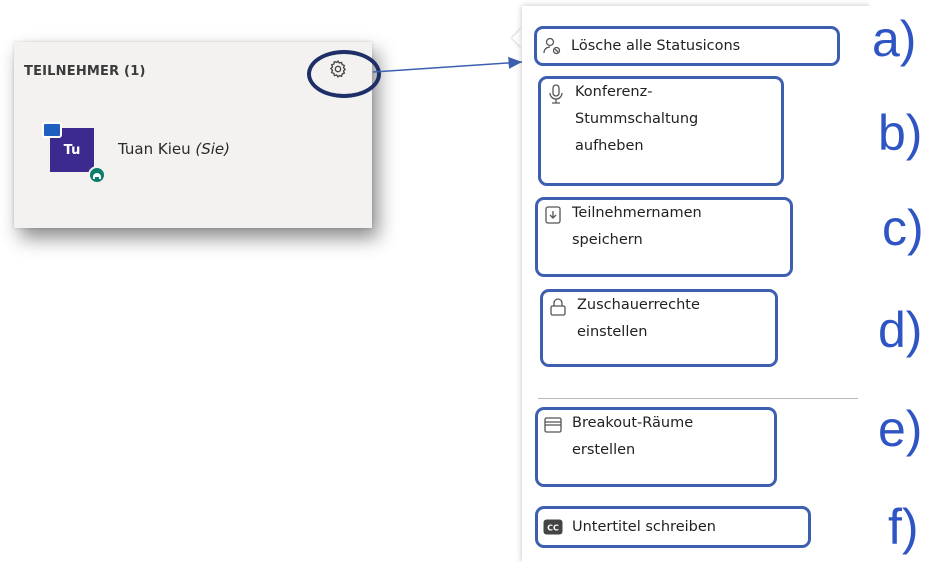 The width and height of the screenshot is (941, 562). Describe the element at coordinates (639, 227) in the screenshot. I see `menu-item-text: Teilnehmernamen speichern` at that location.